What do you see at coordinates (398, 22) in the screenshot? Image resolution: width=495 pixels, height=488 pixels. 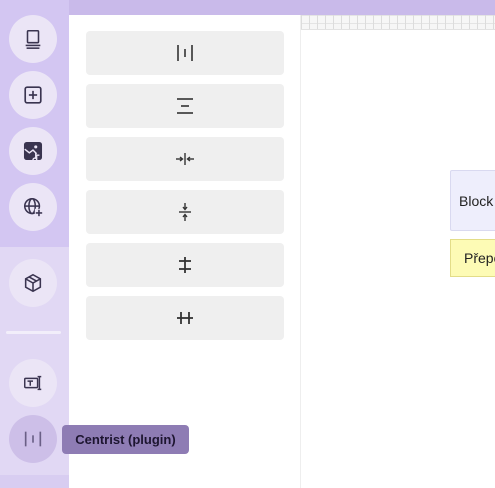 I see `canvas-ruler` at bounding box center [398, 22].